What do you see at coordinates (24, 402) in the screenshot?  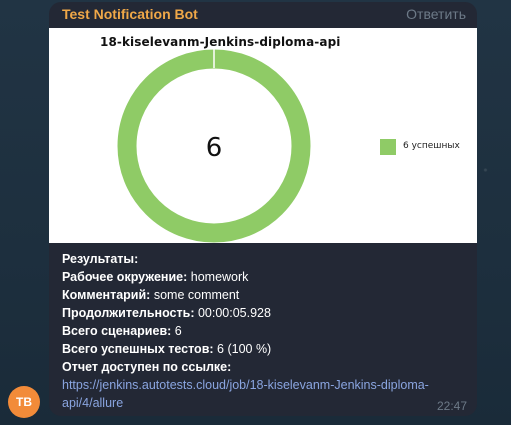 I see `bot-avatar: ТВ` at bounding box center [24, 402].